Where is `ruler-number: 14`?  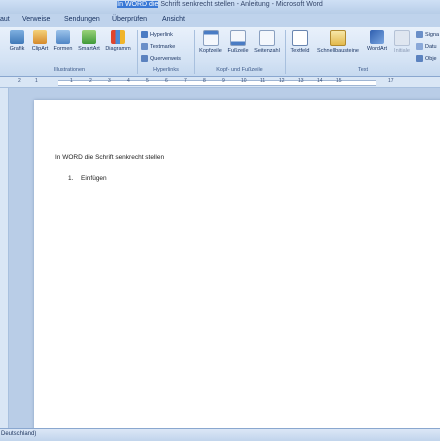 ruler-number: 14 is located at coordinates (320, 81).